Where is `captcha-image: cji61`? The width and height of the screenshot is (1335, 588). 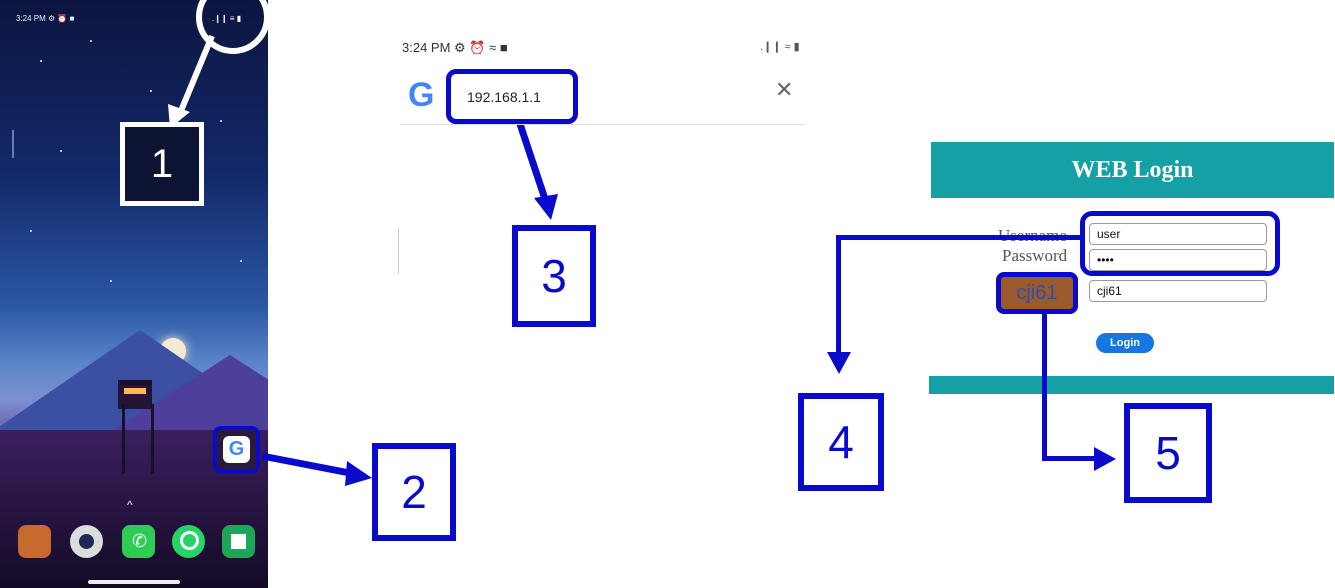
captcha-image: cji61 is located at coordinates (1037, 293).